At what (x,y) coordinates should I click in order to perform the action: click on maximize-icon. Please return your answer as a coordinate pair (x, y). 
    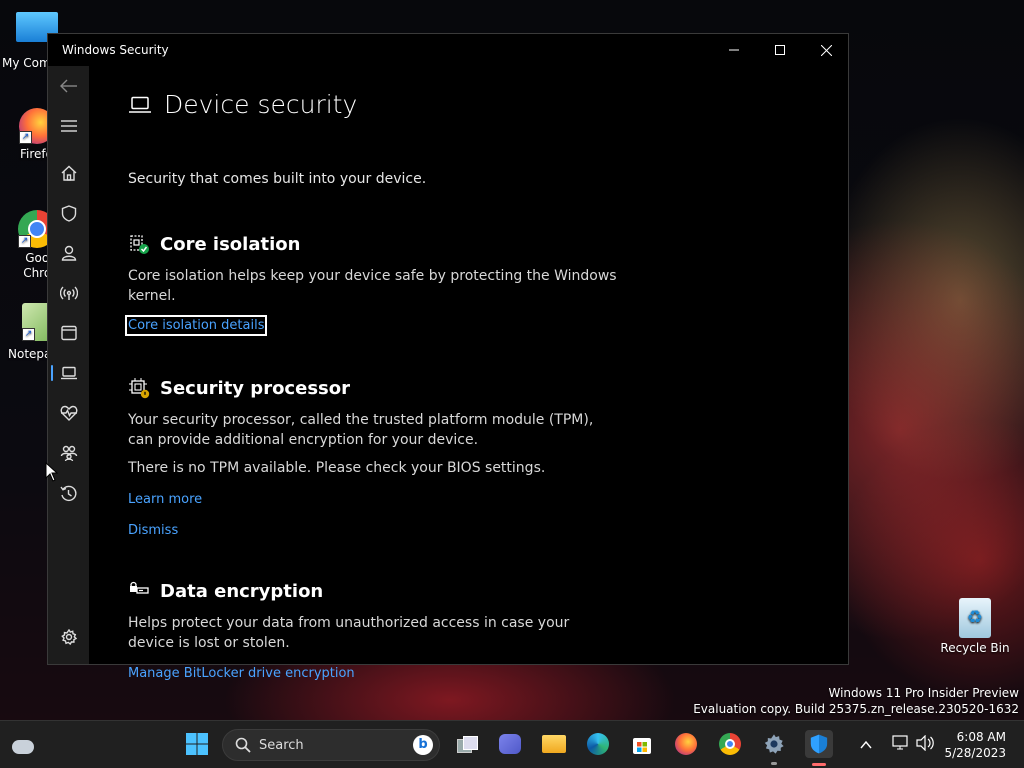
    Looking at the image, I should click on (780, 50).